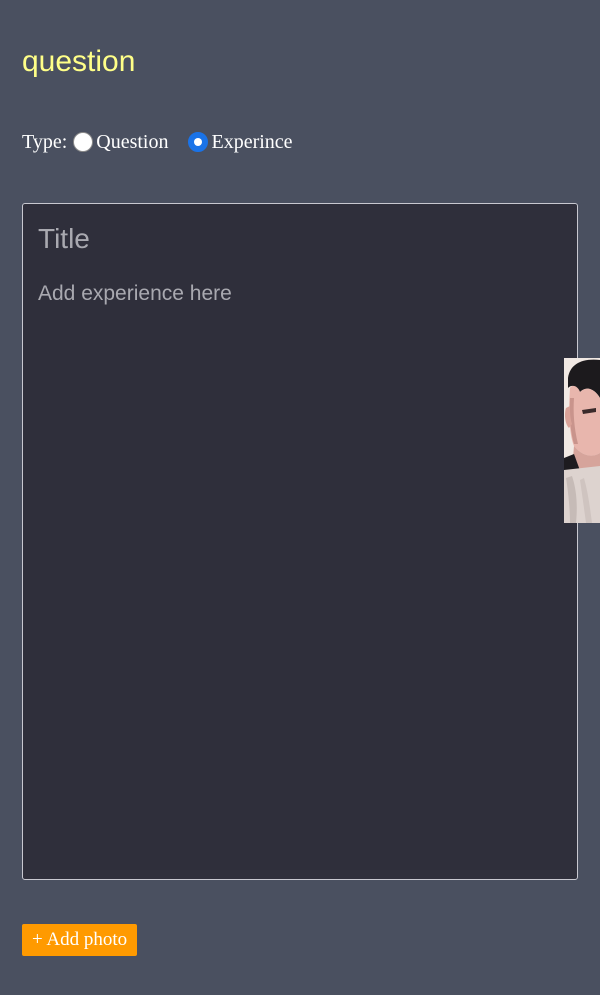 The width and height of the screenshot is (600, 995). Describe the element at coordinates (251, 142) in the screenshot. I see `experience-radio-label: Experince` at that location.